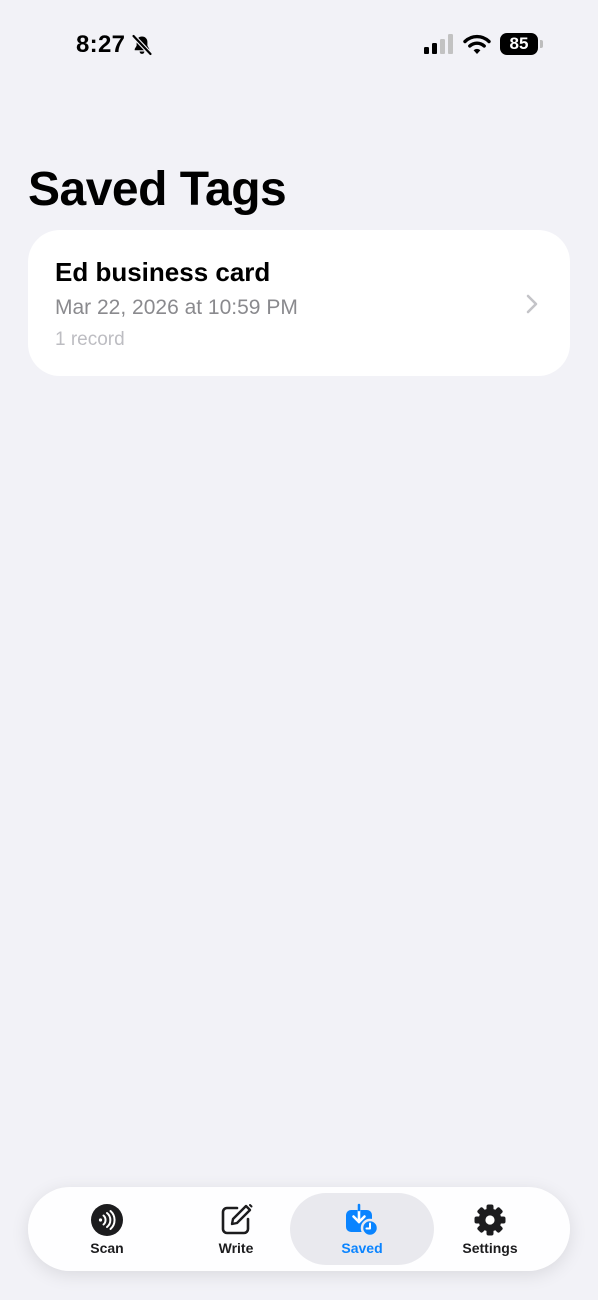 This screenshot has height=1300, width=598. I want to click on tab-scan: Scan, so click(107, 1229).